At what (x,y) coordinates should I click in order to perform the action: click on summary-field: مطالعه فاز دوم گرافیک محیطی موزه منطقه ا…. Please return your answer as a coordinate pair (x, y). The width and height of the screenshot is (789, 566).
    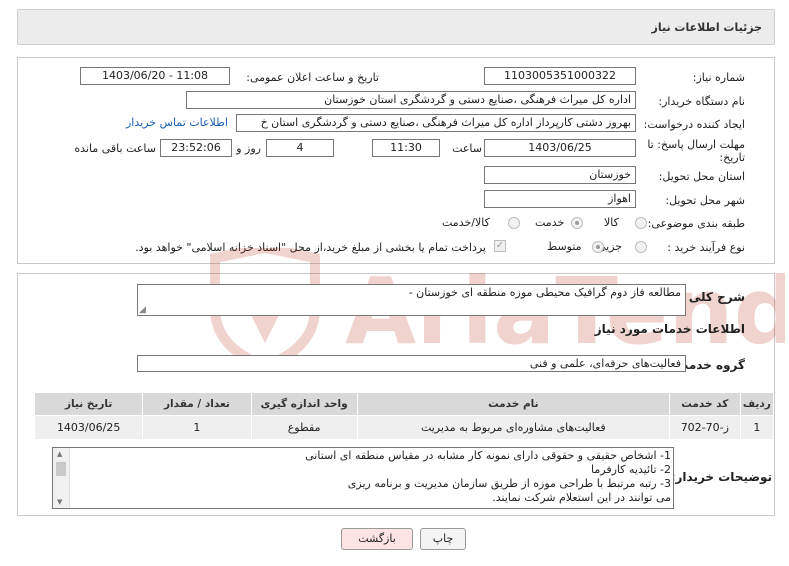
    Looking at the image, I should click on (411, 300).